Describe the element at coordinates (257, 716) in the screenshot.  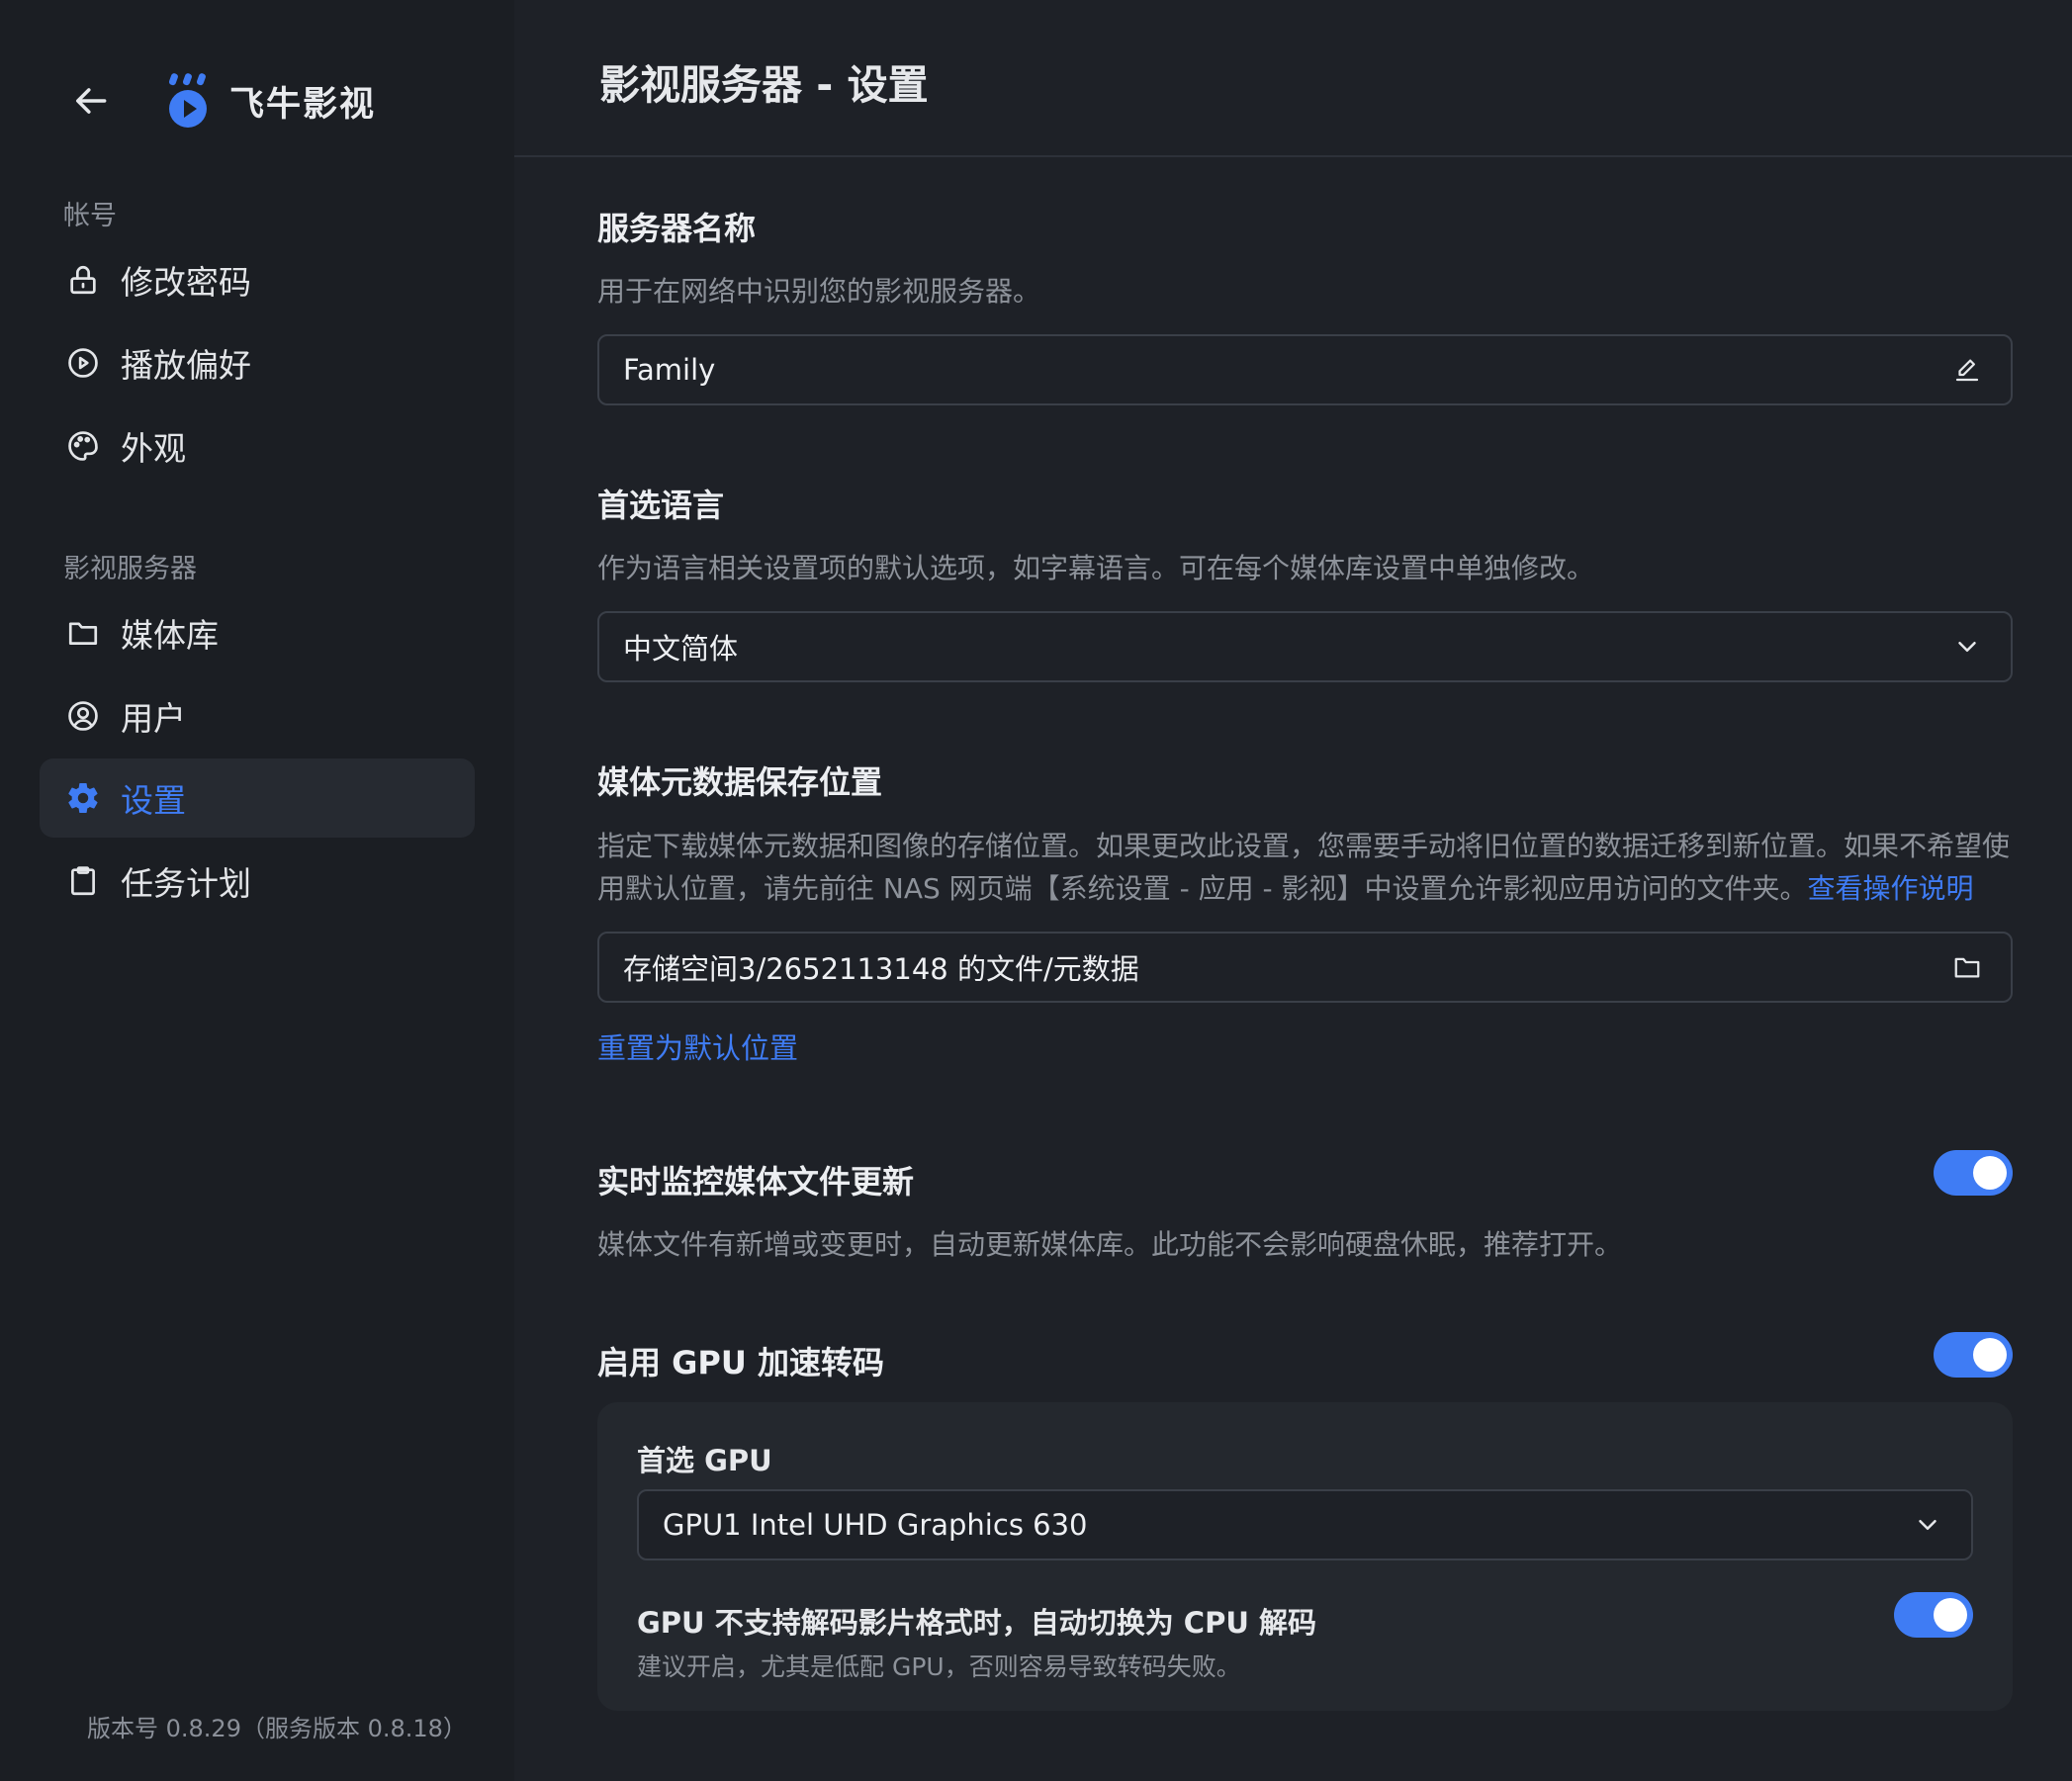
I see `sidebar-item-users: 用户` at that location.